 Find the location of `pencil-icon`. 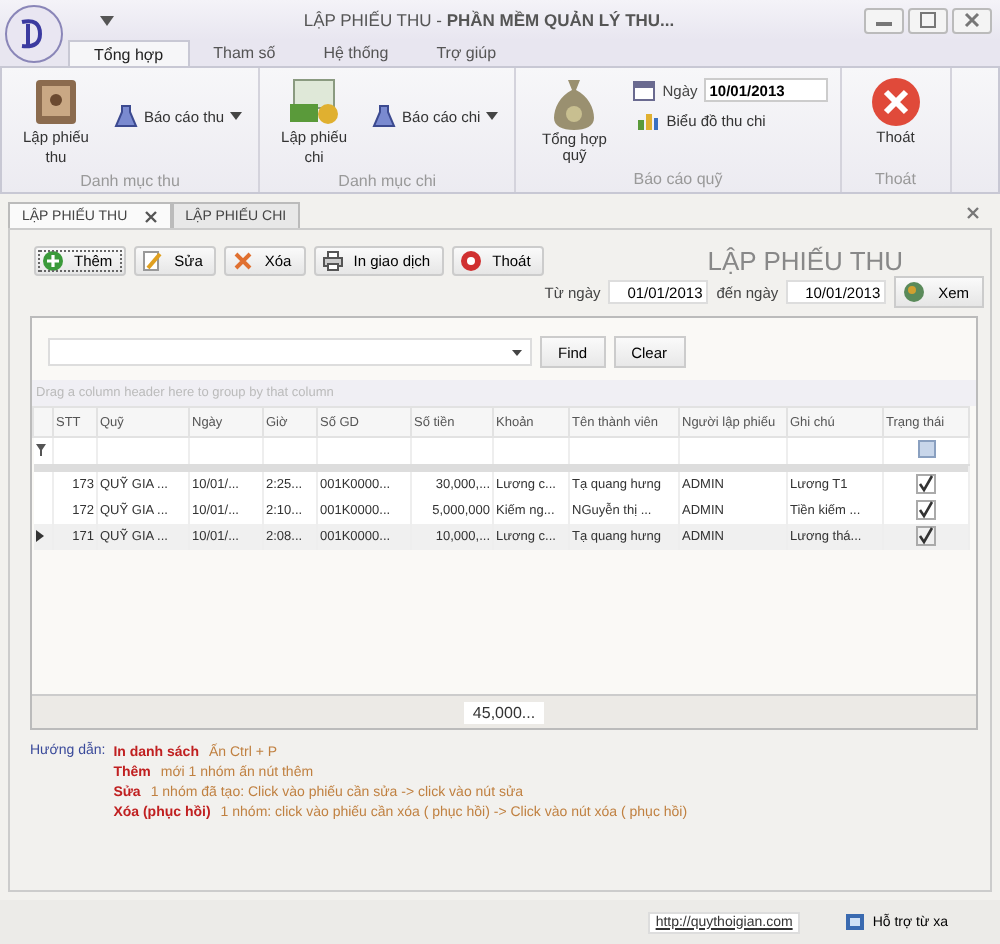

pencil-icon is located at coordinates (153, 261).